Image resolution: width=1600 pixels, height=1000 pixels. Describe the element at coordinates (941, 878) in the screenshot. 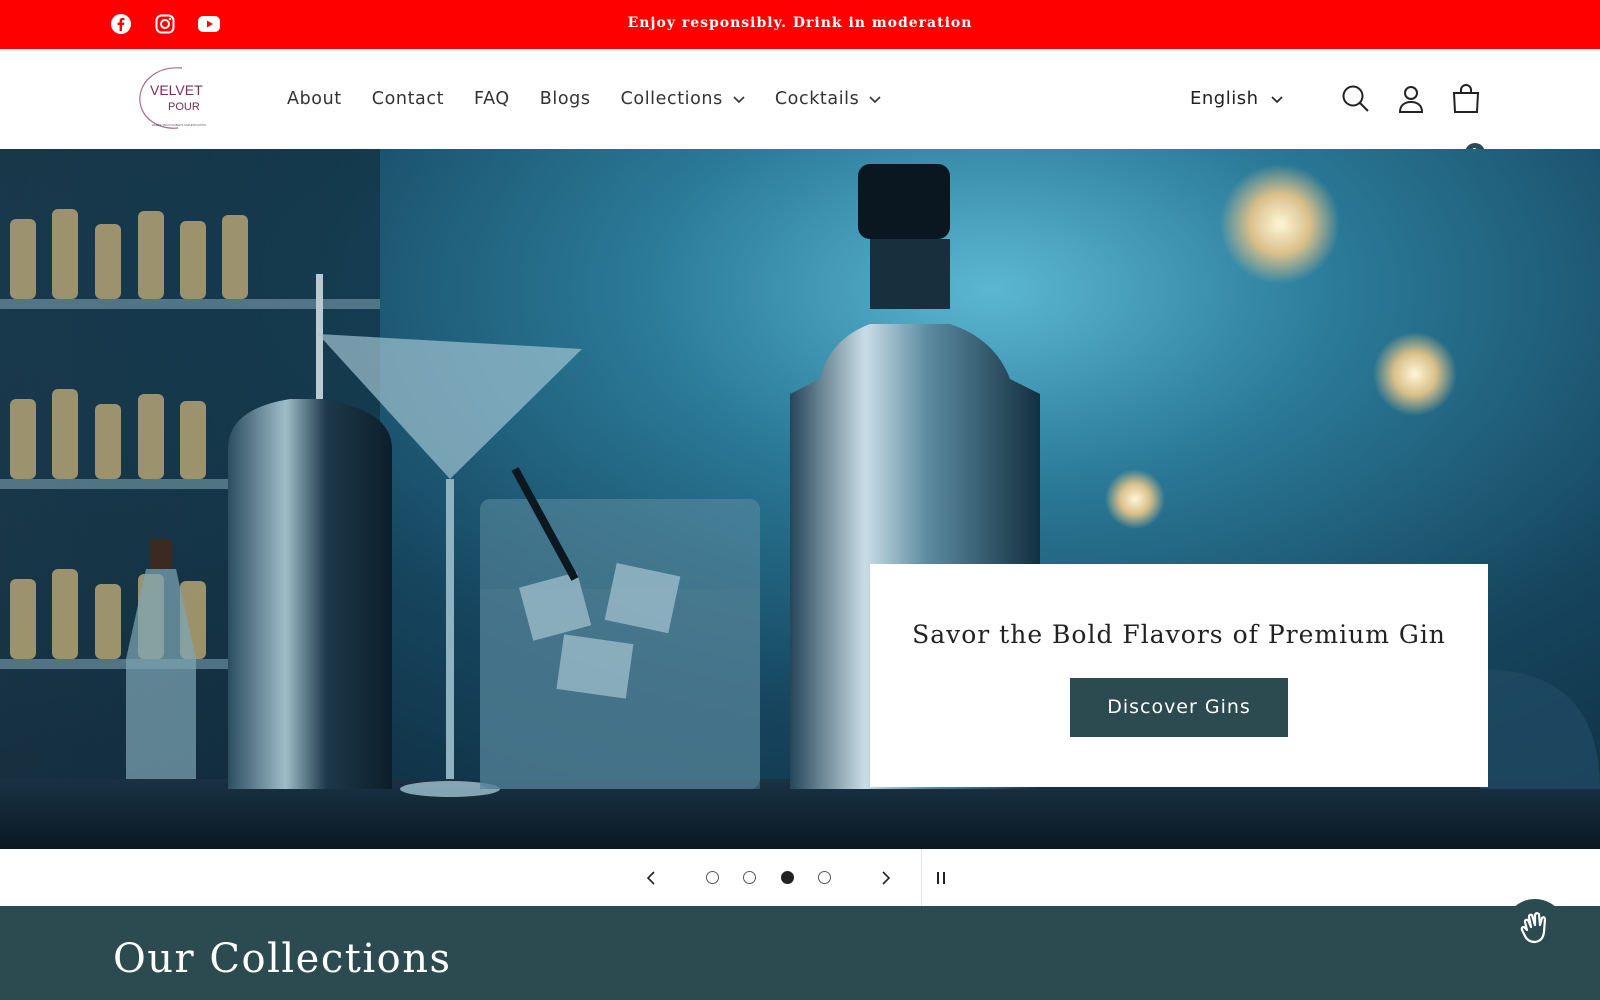

I see `pause-icon` at that location.